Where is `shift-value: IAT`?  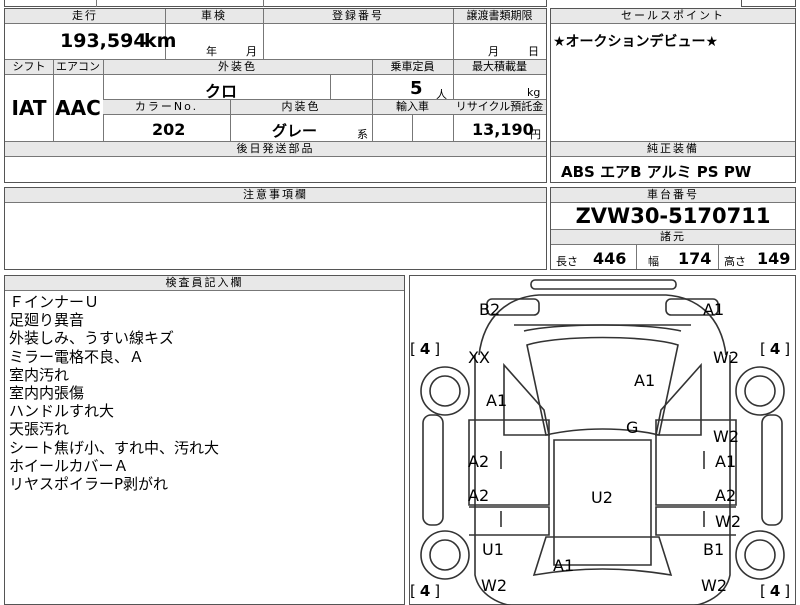 shift-value: IAT is located at coordinates (29, 108).